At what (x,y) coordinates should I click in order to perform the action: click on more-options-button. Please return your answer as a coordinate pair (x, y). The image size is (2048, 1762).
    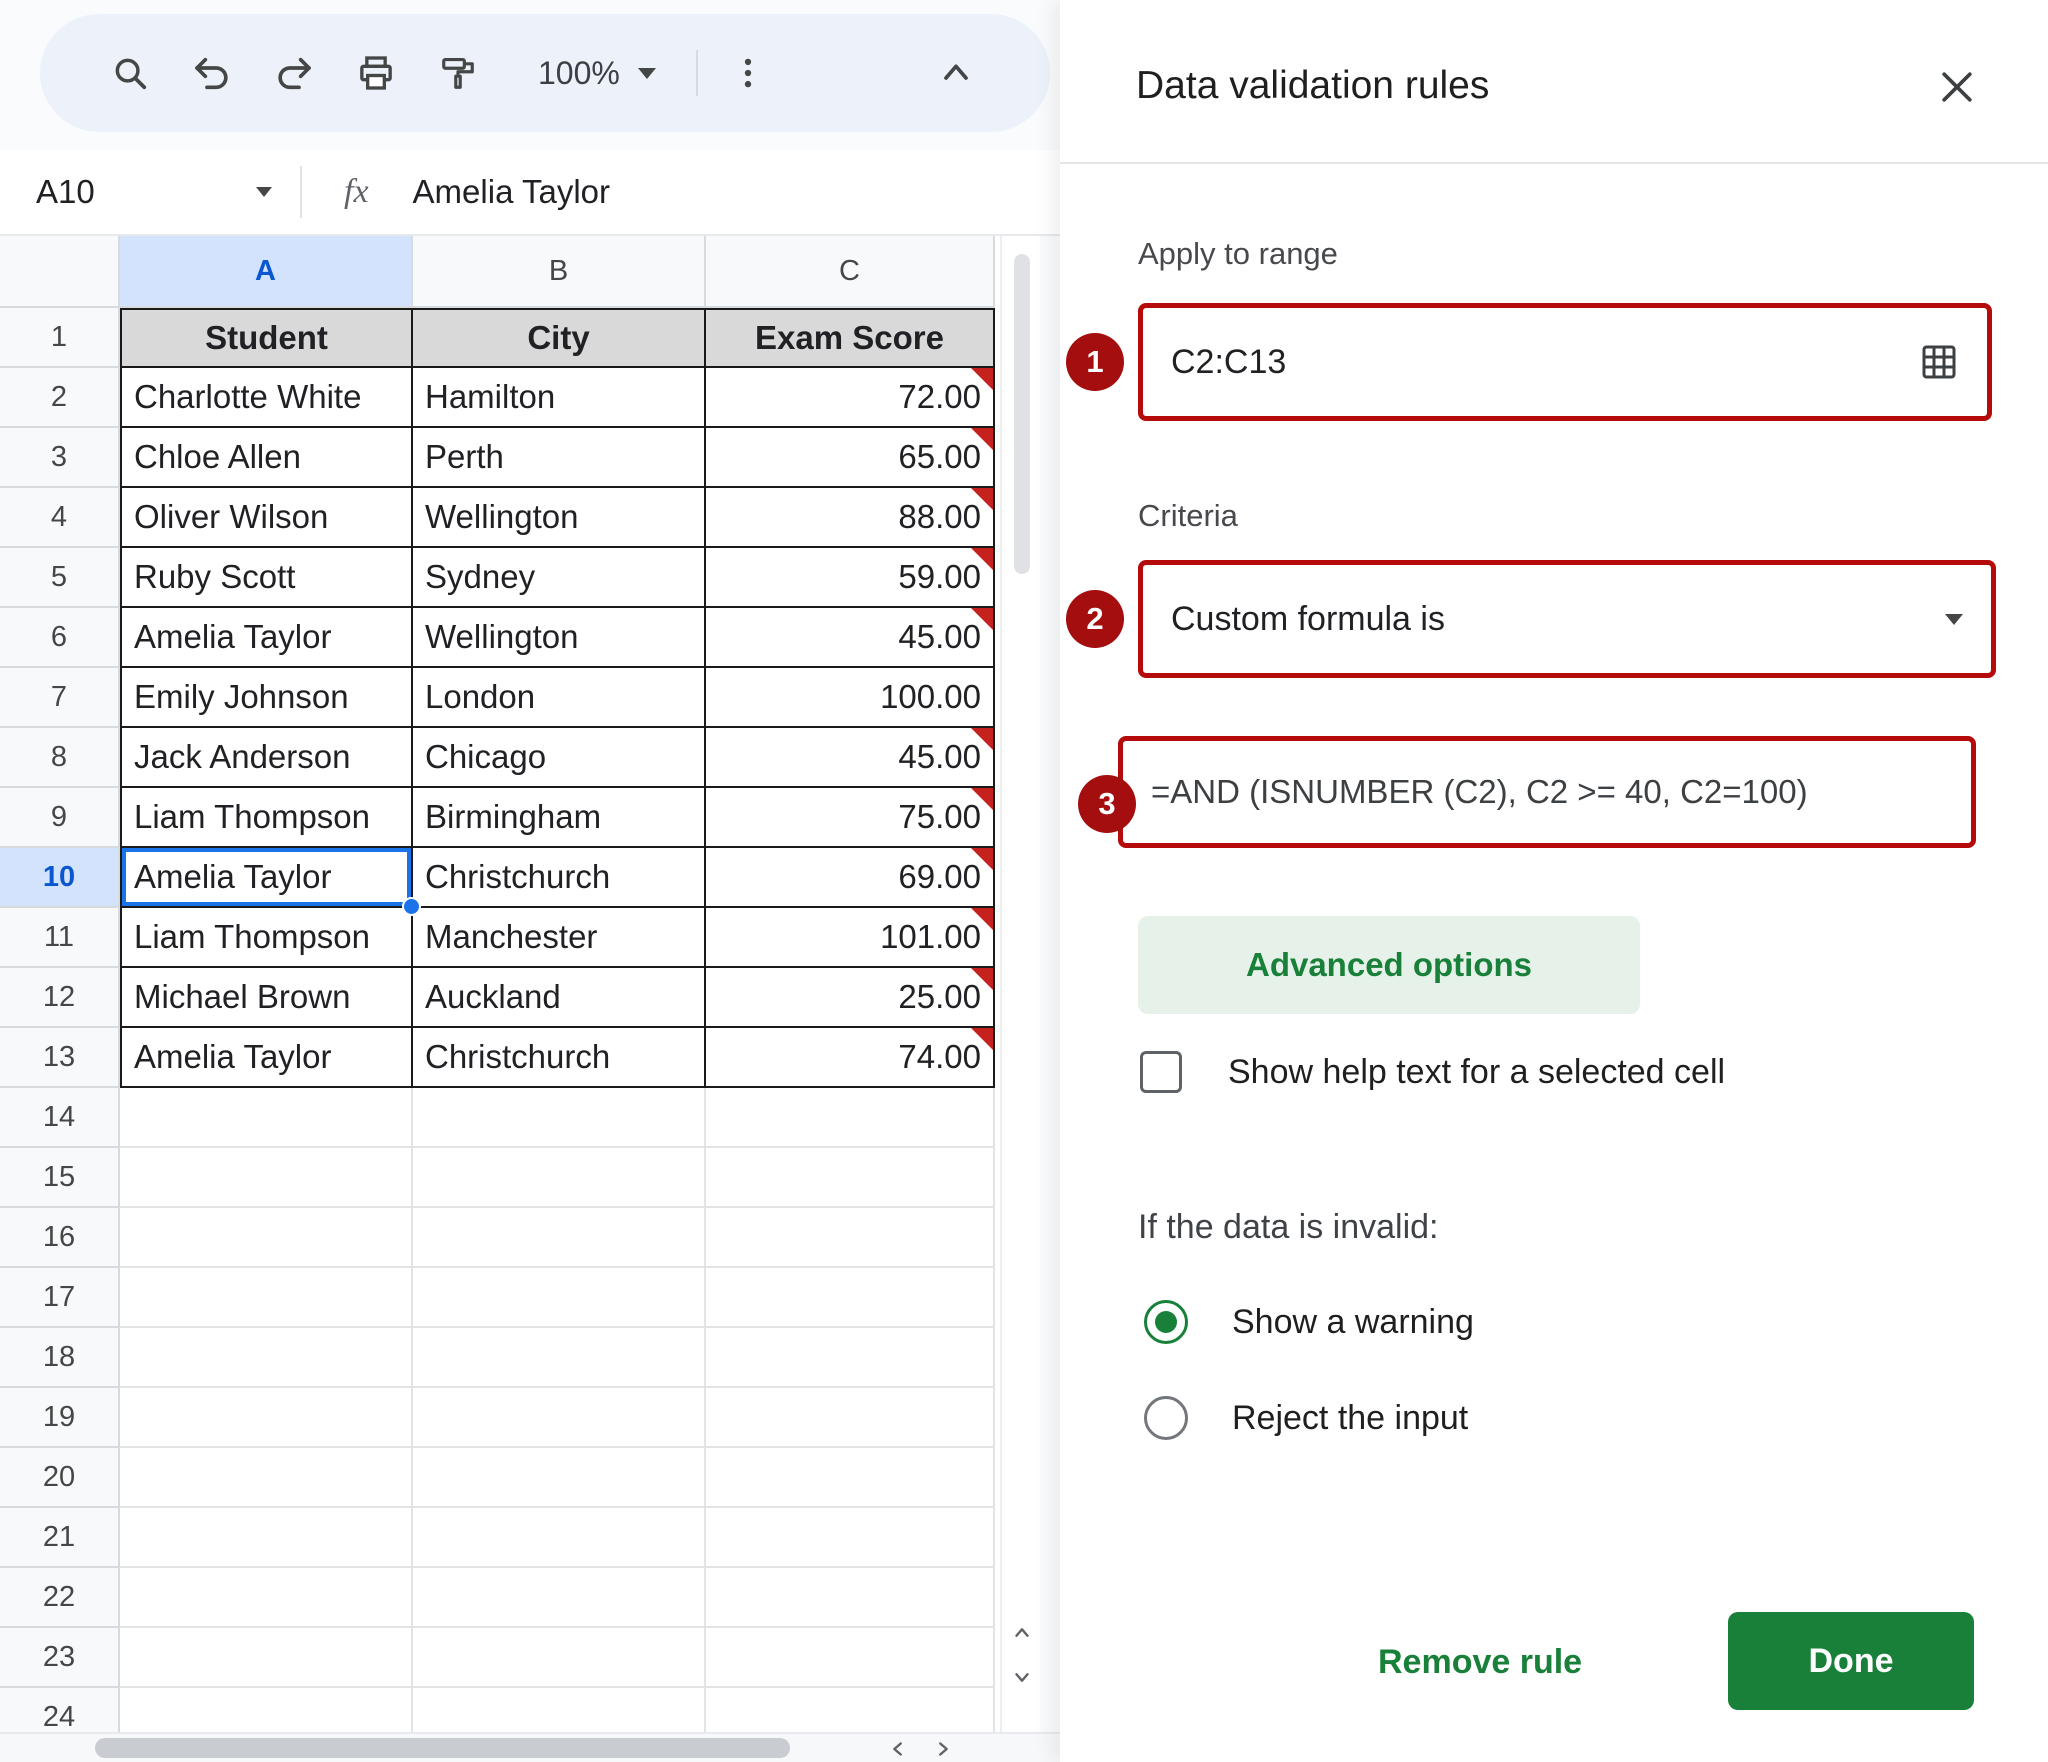
    Looking at the image, I should click on (748, 73).